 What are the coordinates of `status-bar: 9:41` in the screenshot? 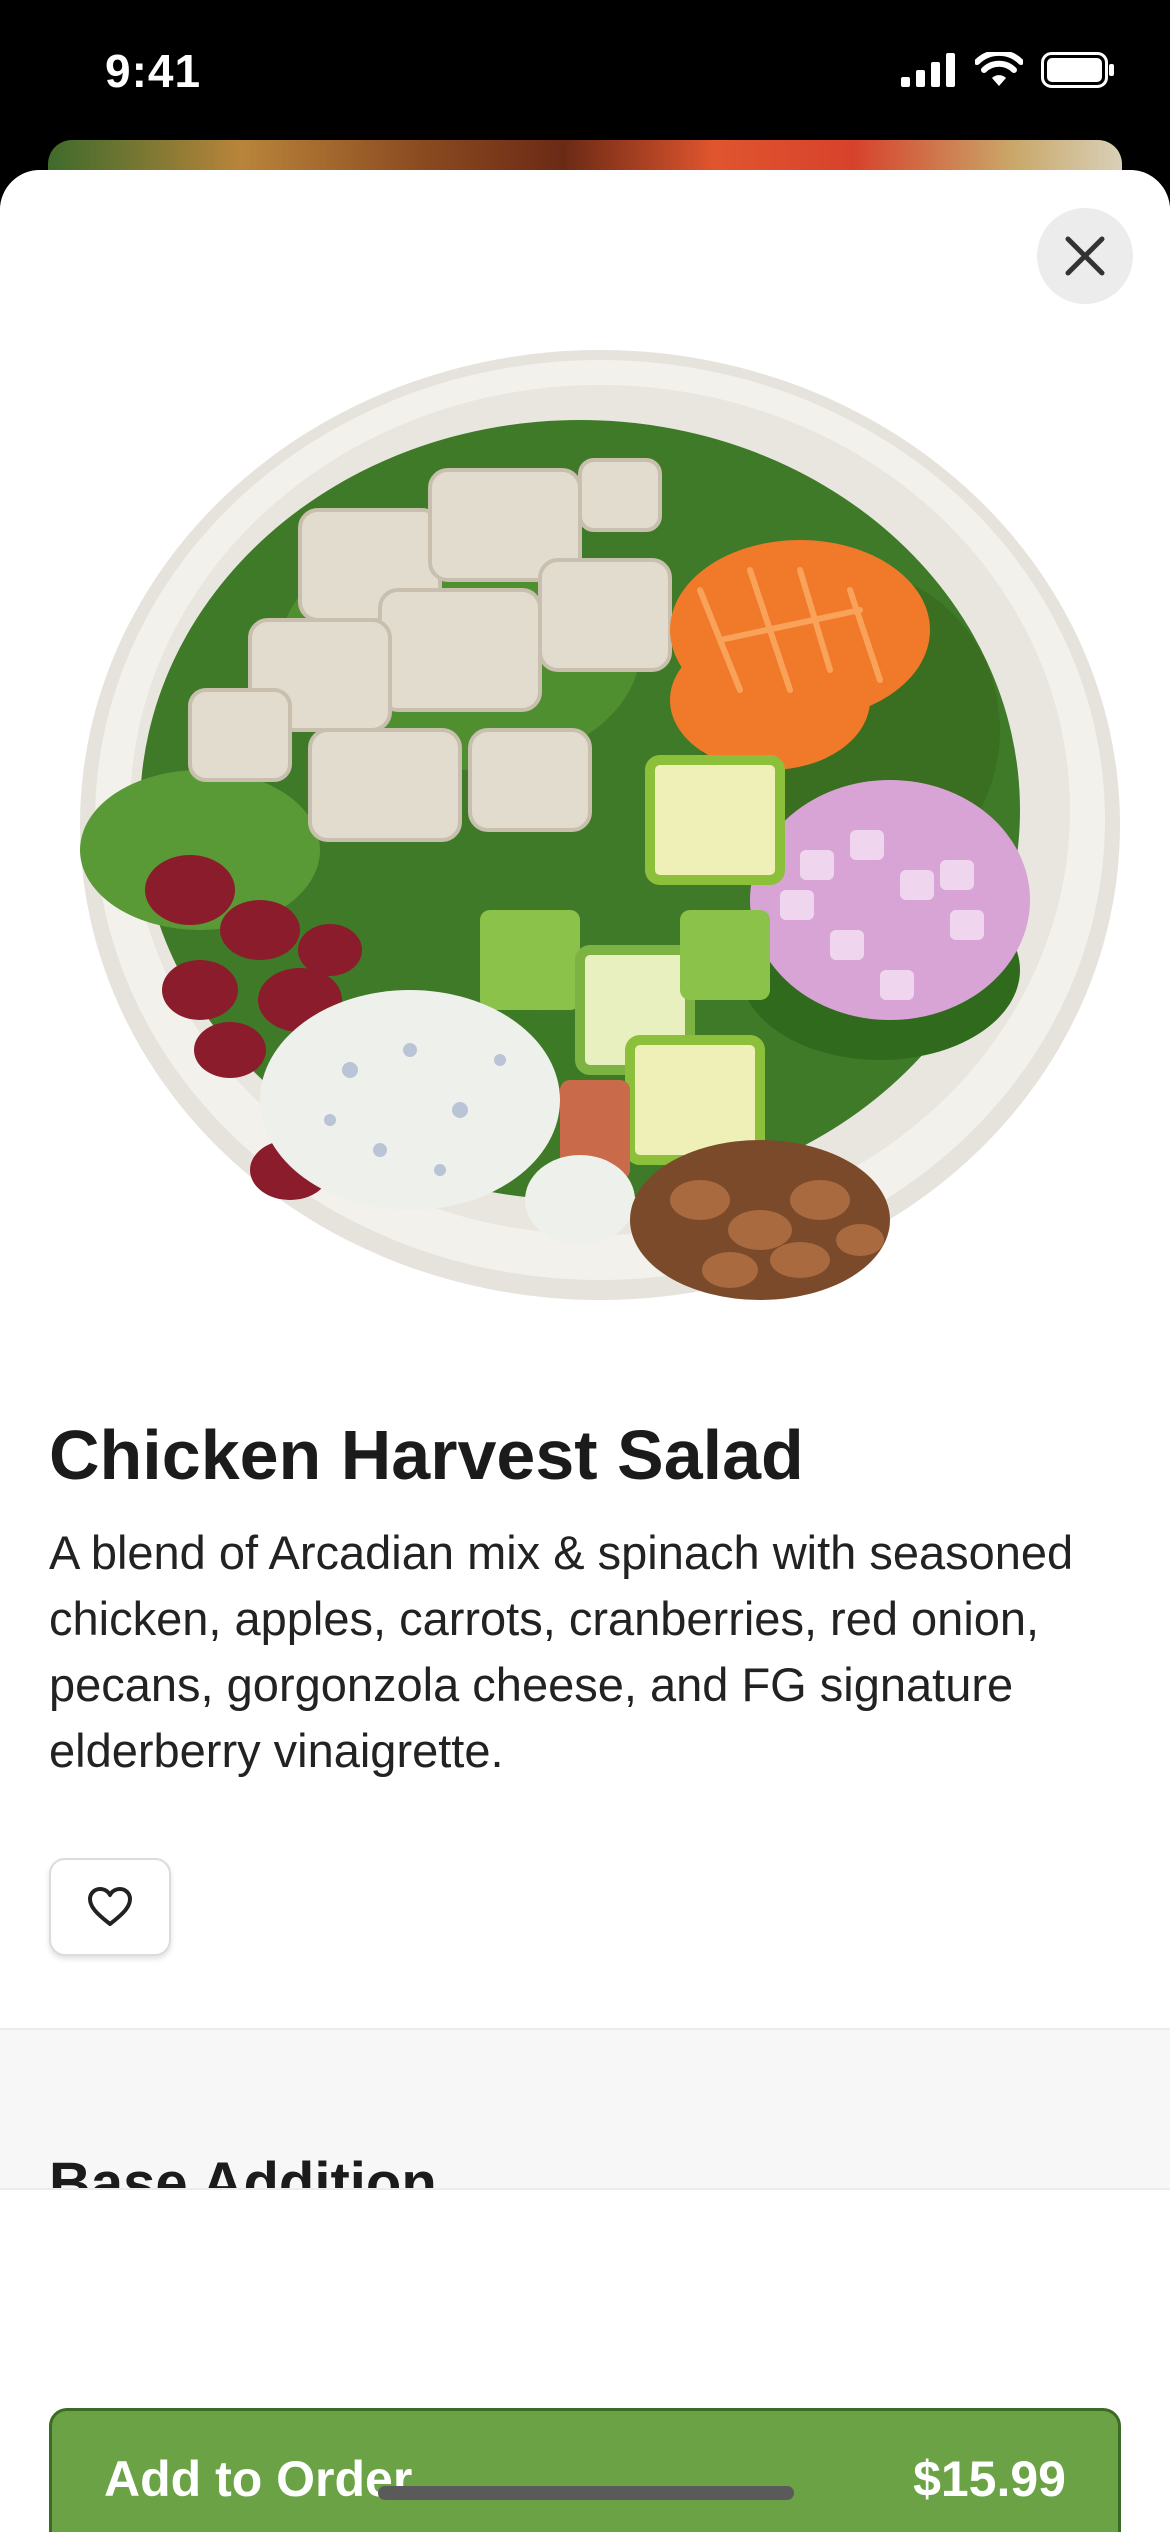 It's located at (585, 75).